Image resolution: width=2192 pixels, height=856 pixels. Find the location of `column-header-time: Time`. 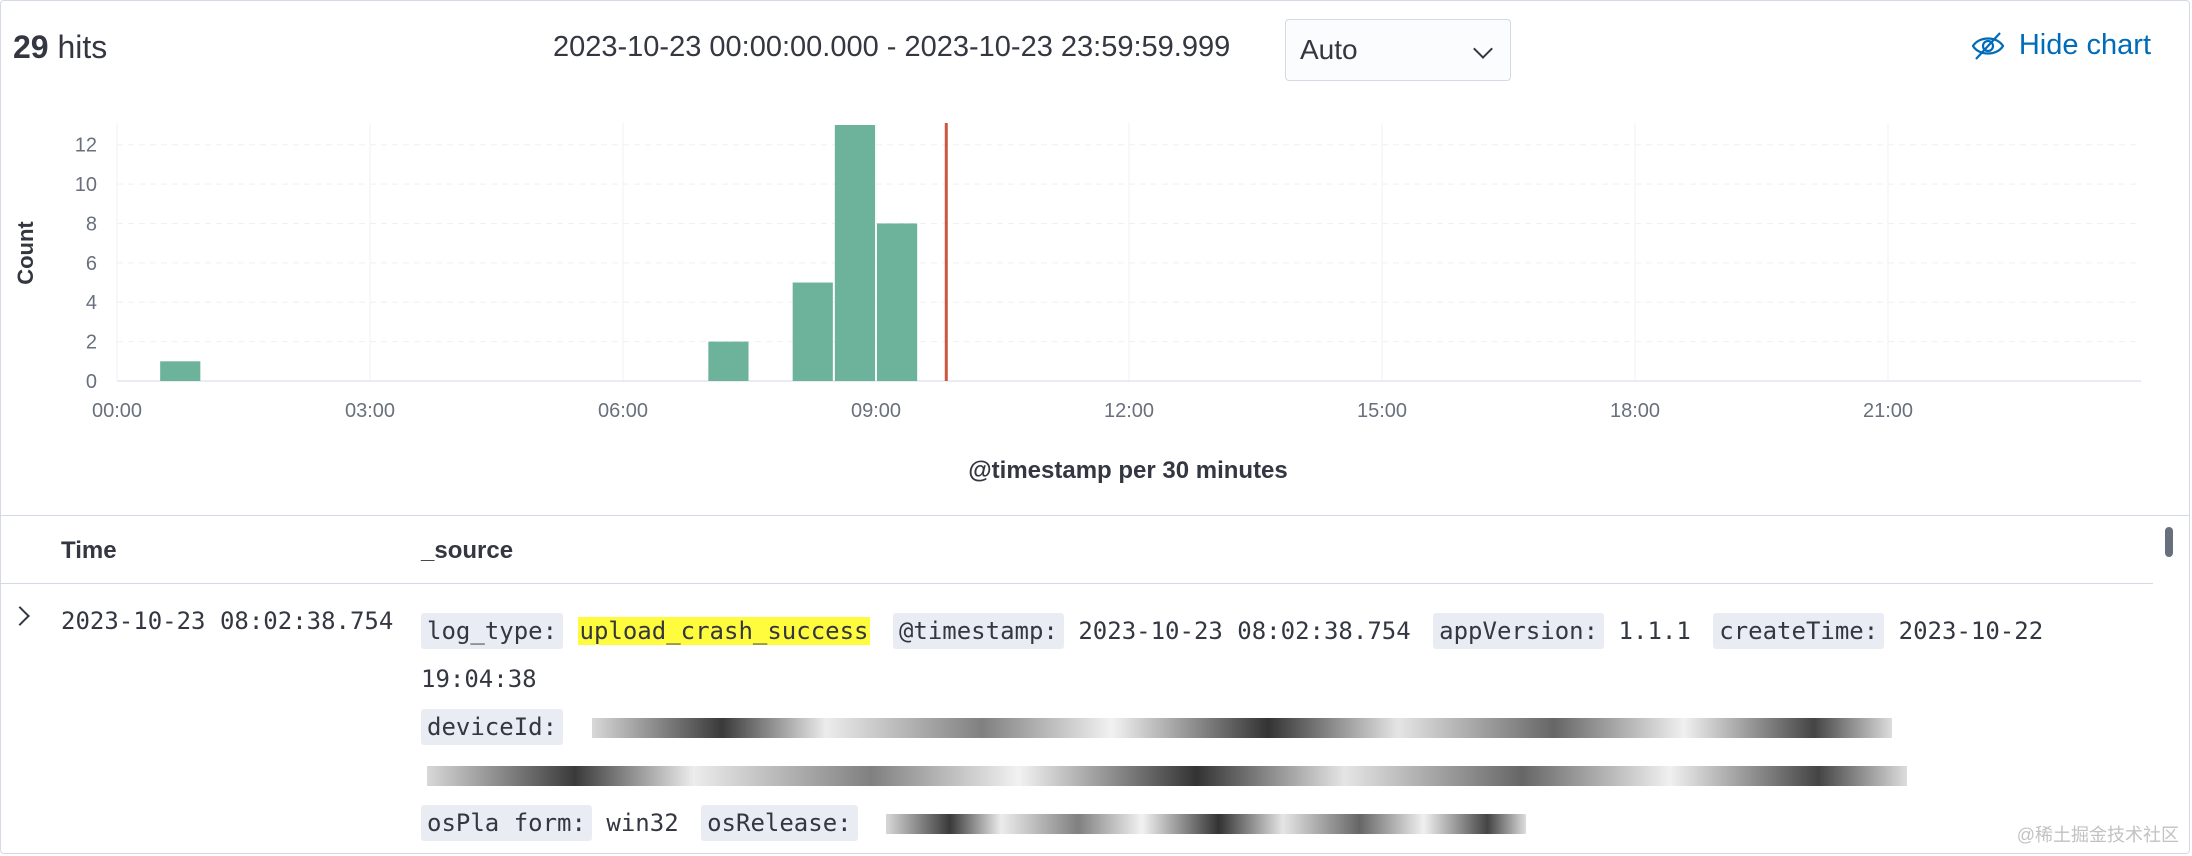

column-header-time: Time is located at coordinates (89, 551).